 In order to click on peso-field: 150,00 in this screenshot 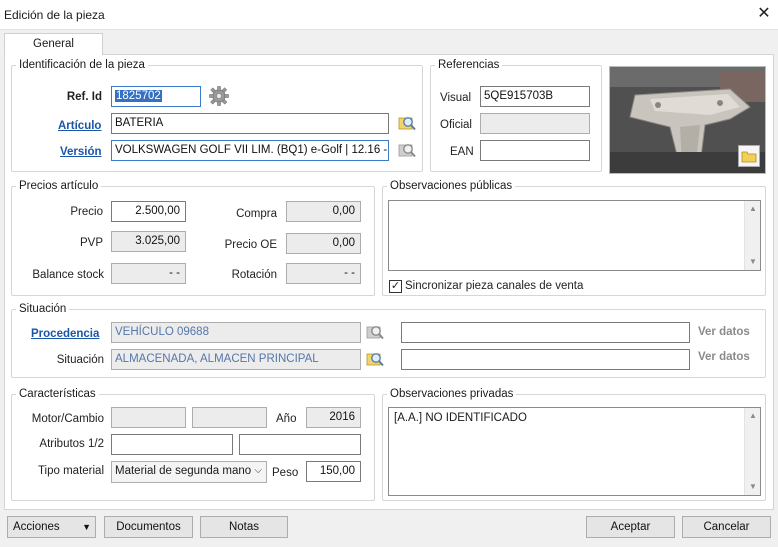, I will do `click(333, 471)`.